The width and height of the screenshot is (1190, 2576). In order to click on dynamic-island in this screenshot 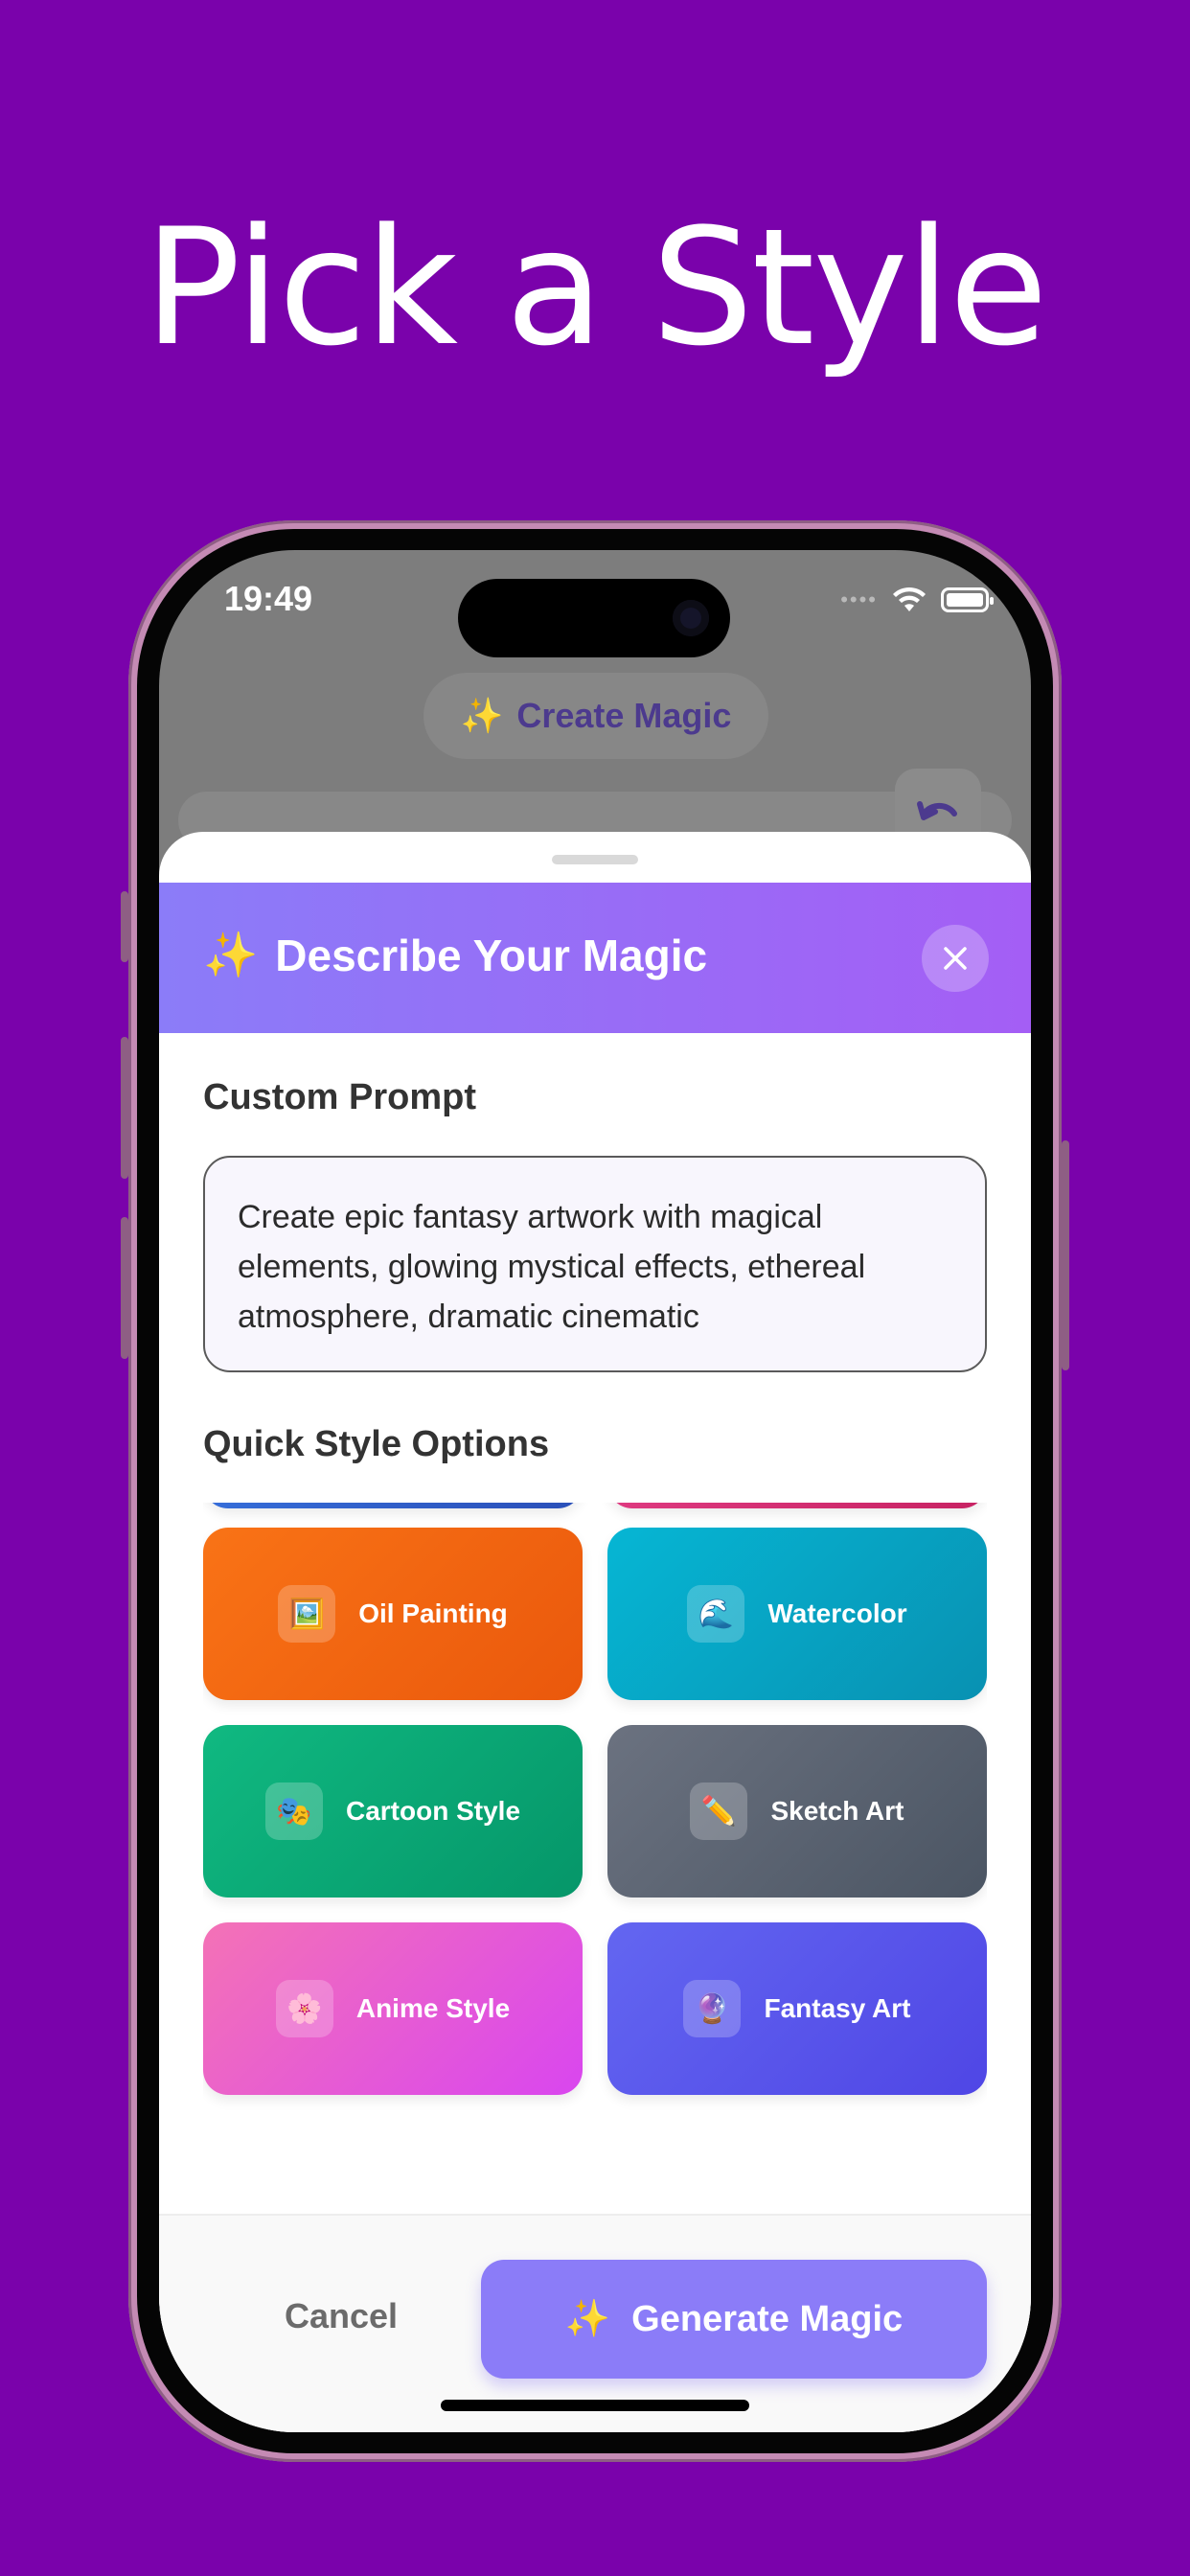, I will do `click(594, 618)`.